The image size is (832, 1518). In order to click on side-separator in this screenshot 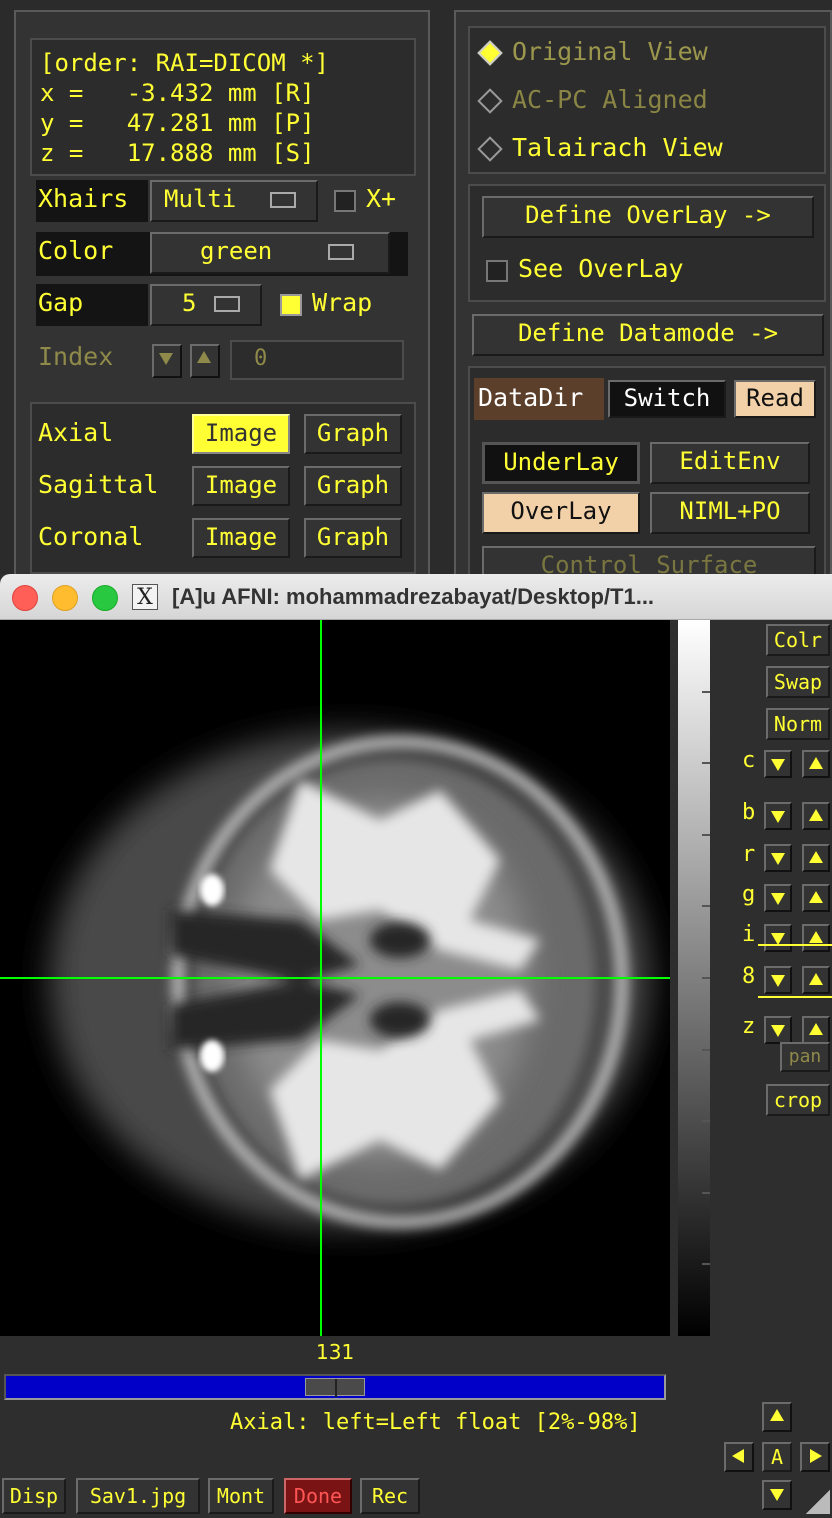, I will do `click(795, 945)`.